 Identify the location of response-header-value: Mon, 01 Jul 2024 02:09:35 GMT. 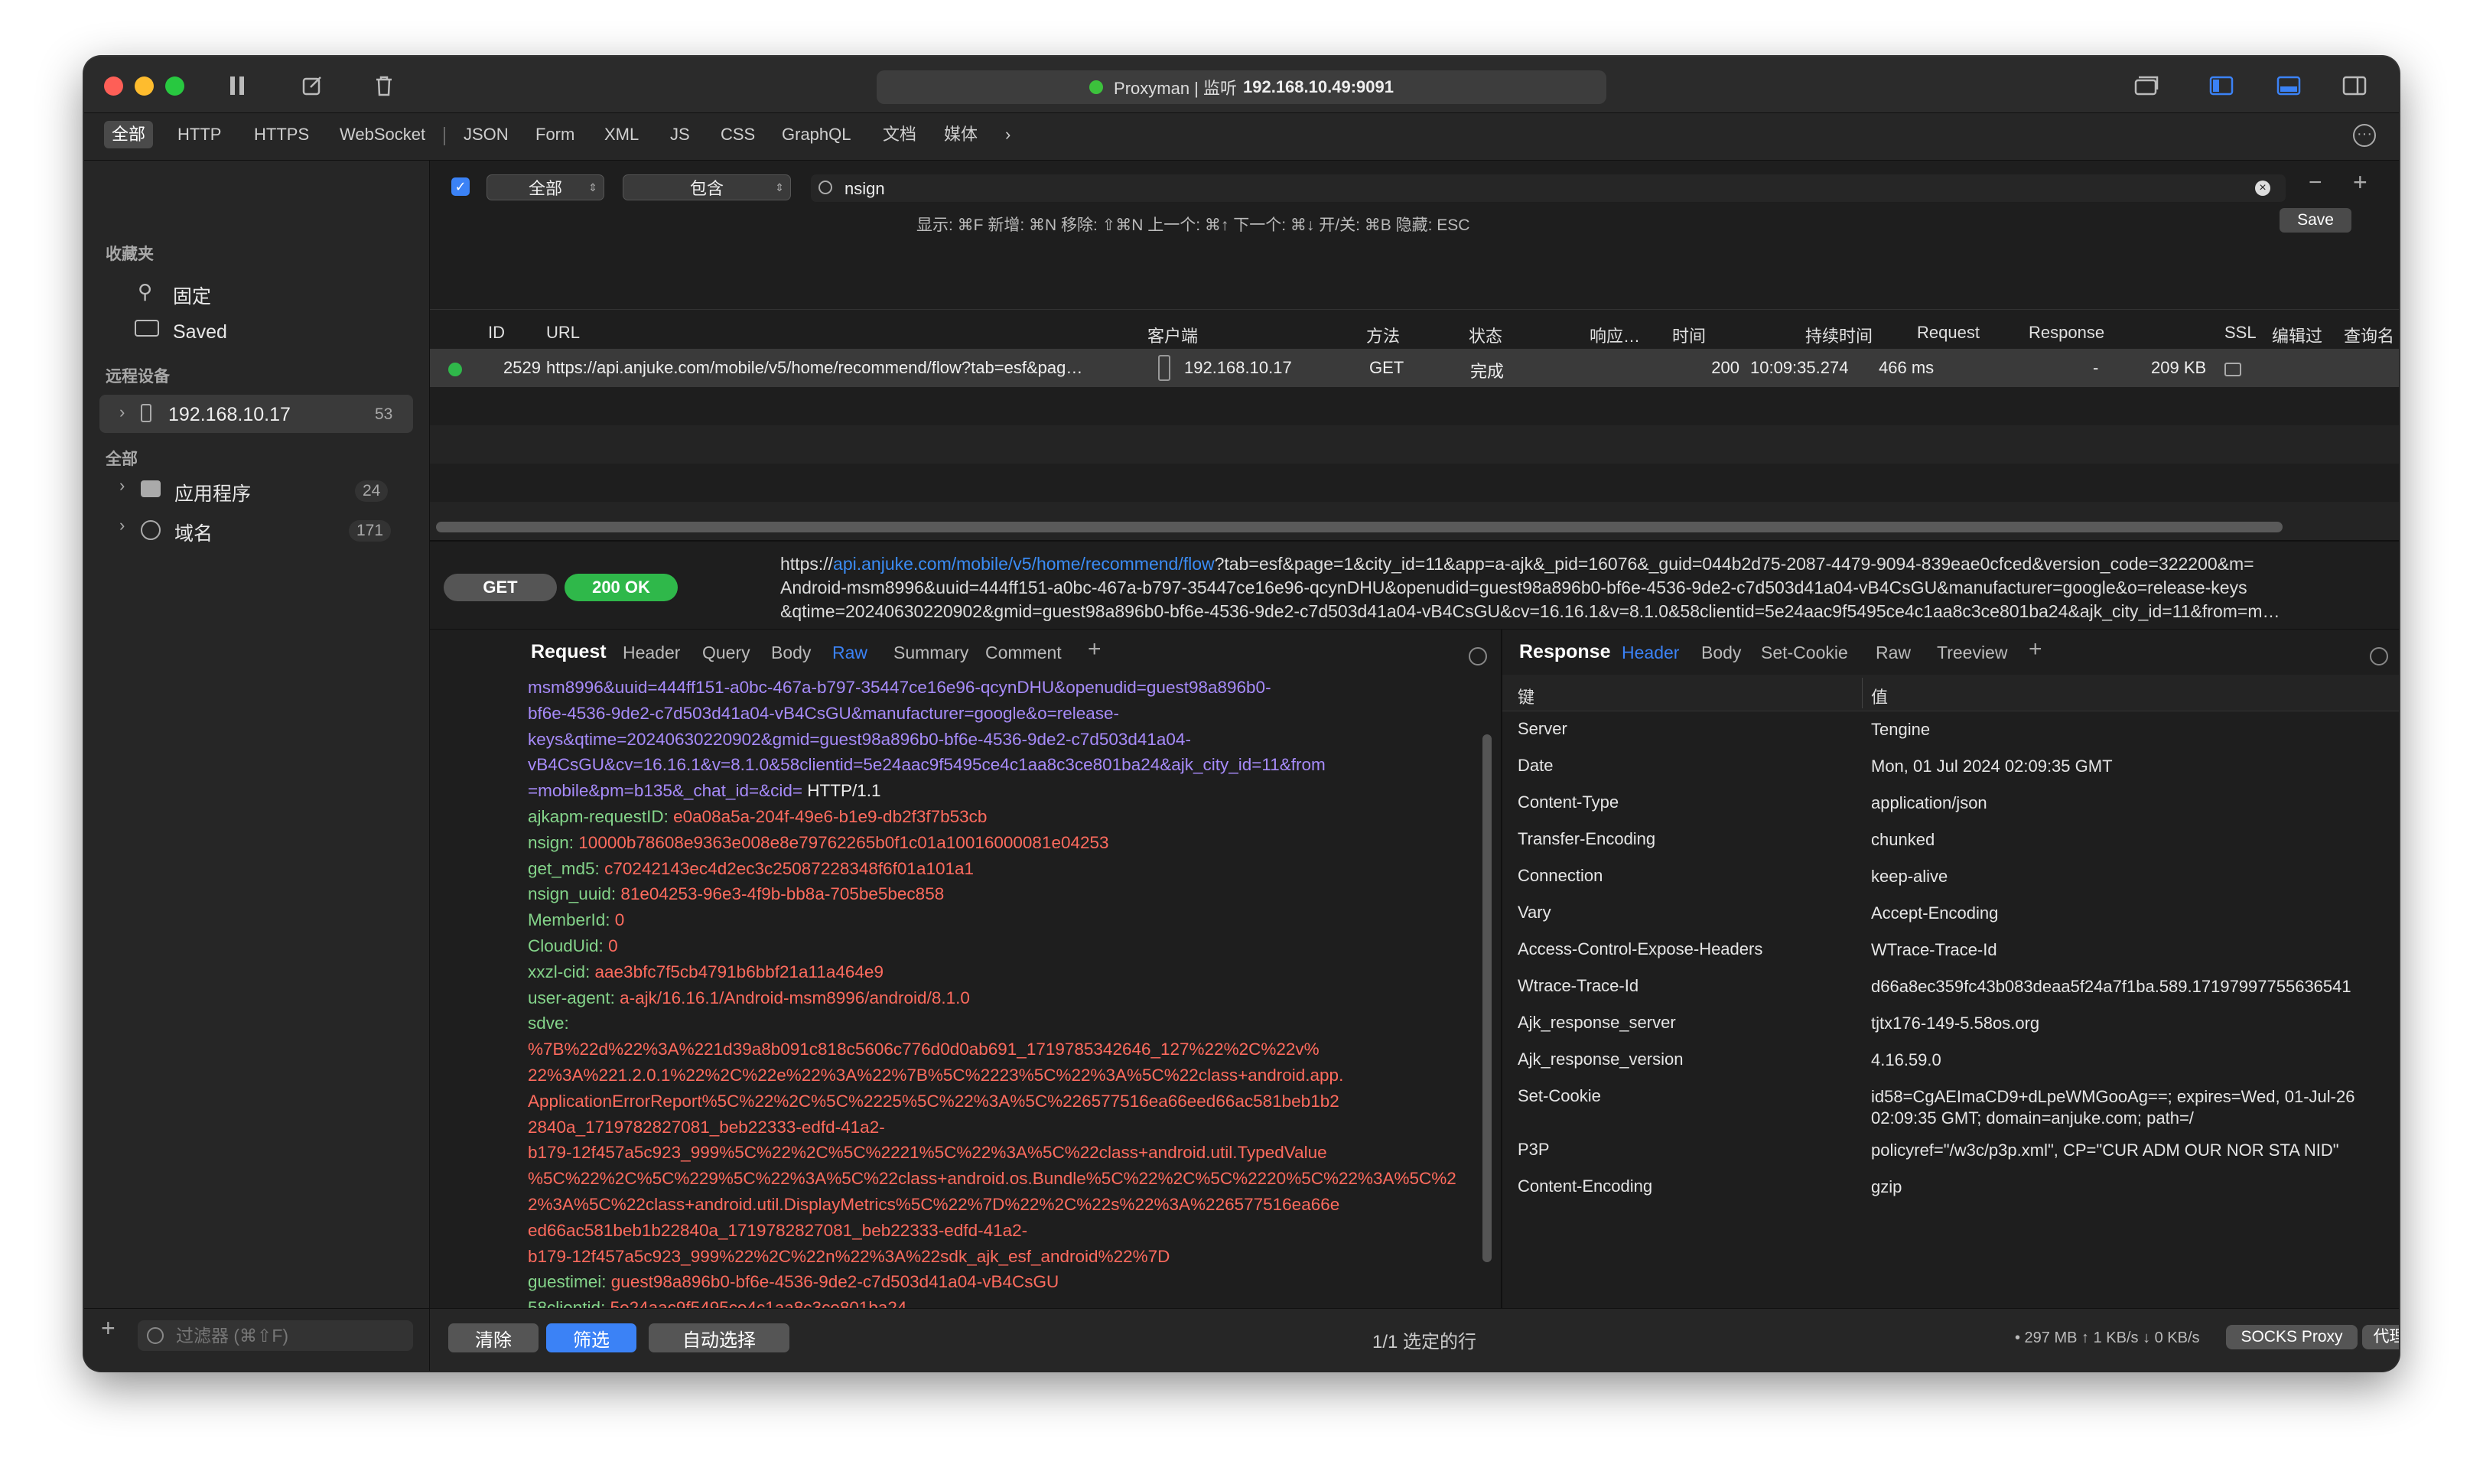
(1992, 766).